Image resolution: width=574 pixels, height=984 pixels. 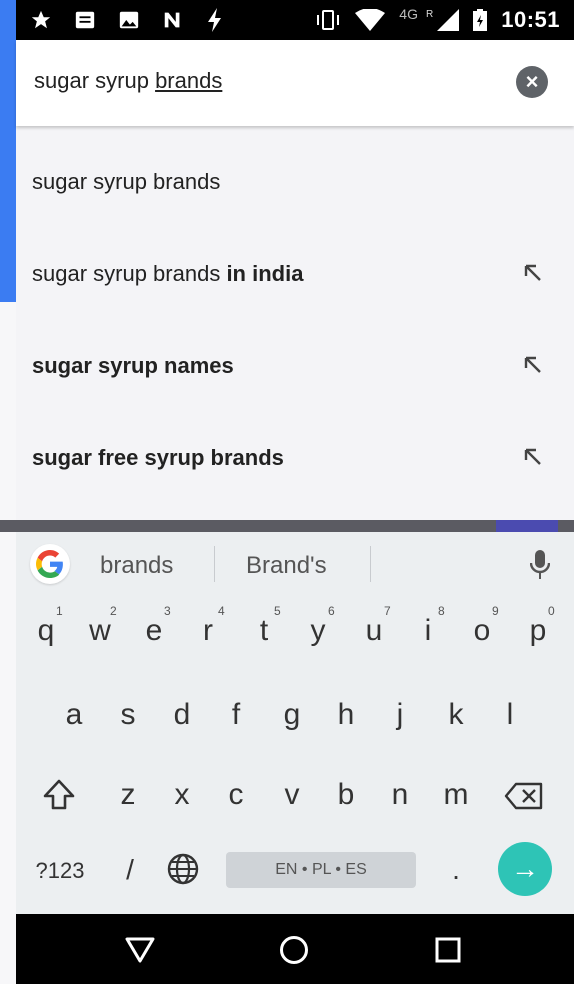 What do you see at coordinates (50, 564) in the screenshot?
I see `google-logo-icon` at bounding box center [50, 564].